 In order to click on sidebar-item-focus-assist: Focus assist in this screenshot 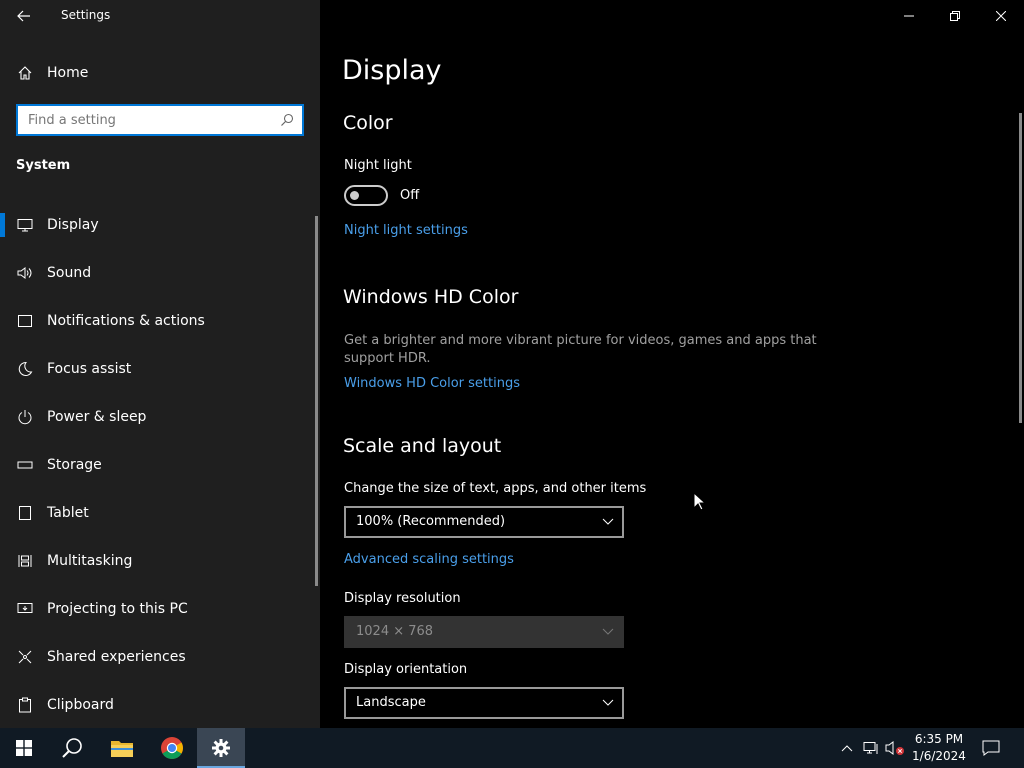, I will do `click(156, 369)`.